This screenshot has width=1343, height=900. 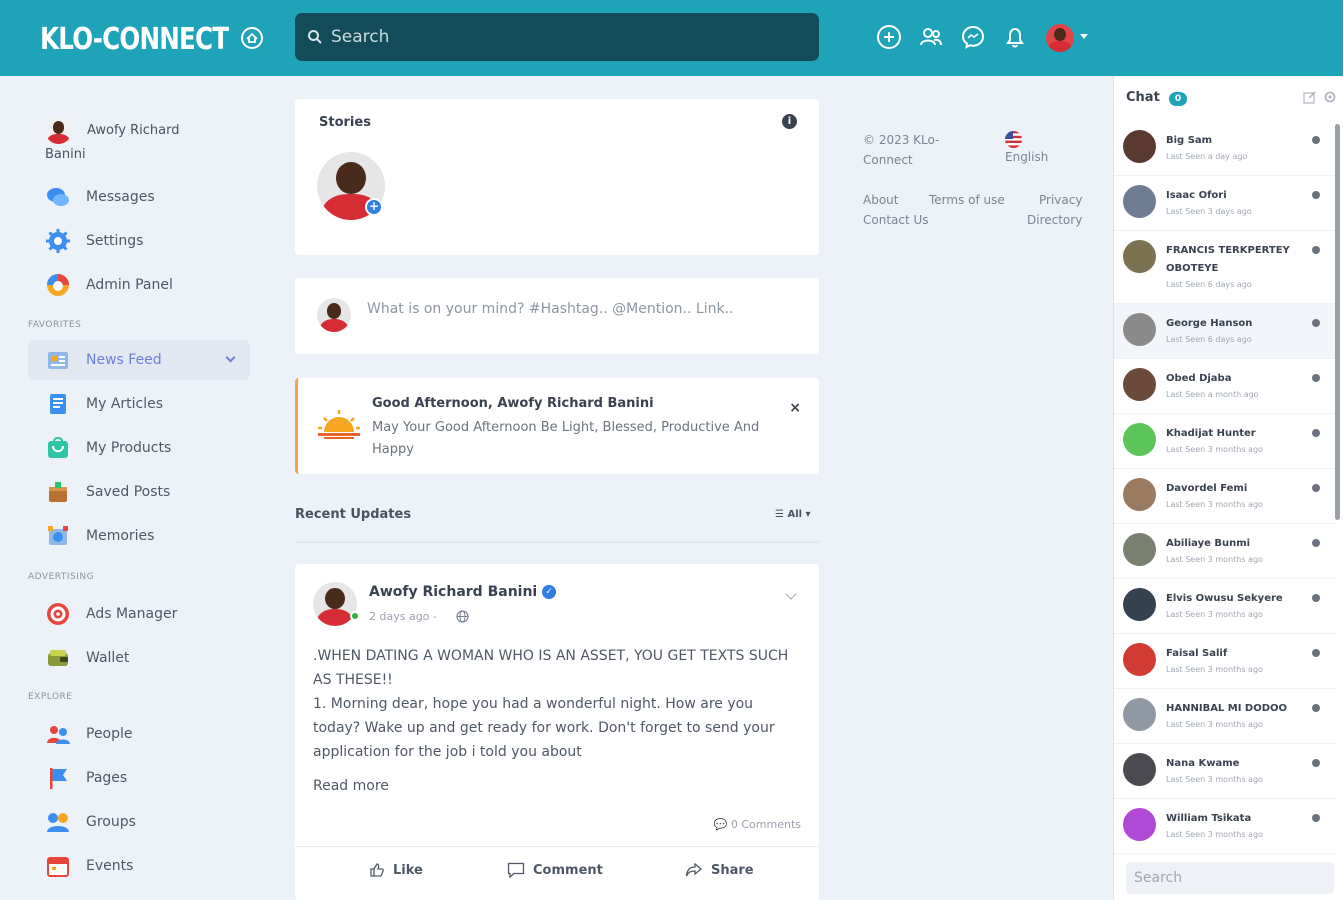 What do you see at coordinates (555, 870) in the screenshot?
I see `comment-button: Comment` at bounding box center [555, 870].